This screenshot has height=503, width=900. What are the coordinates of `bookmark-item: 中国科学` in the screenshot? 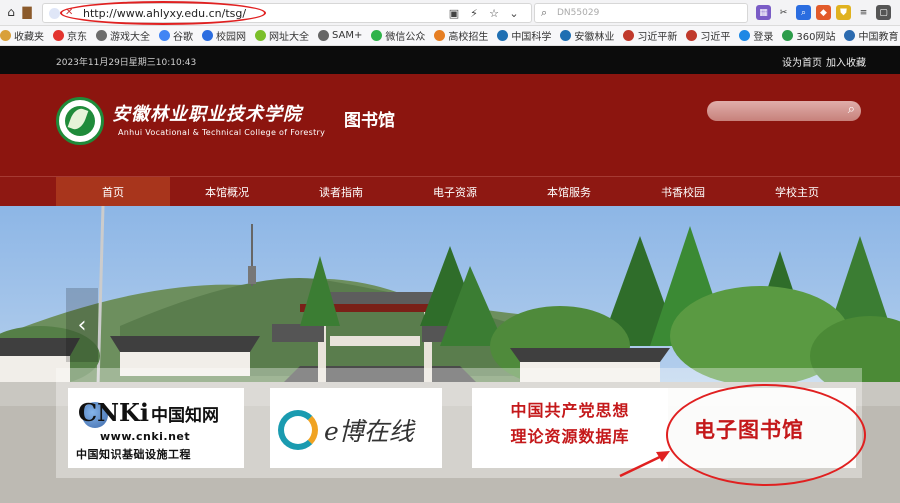 It's located at (524, 35).